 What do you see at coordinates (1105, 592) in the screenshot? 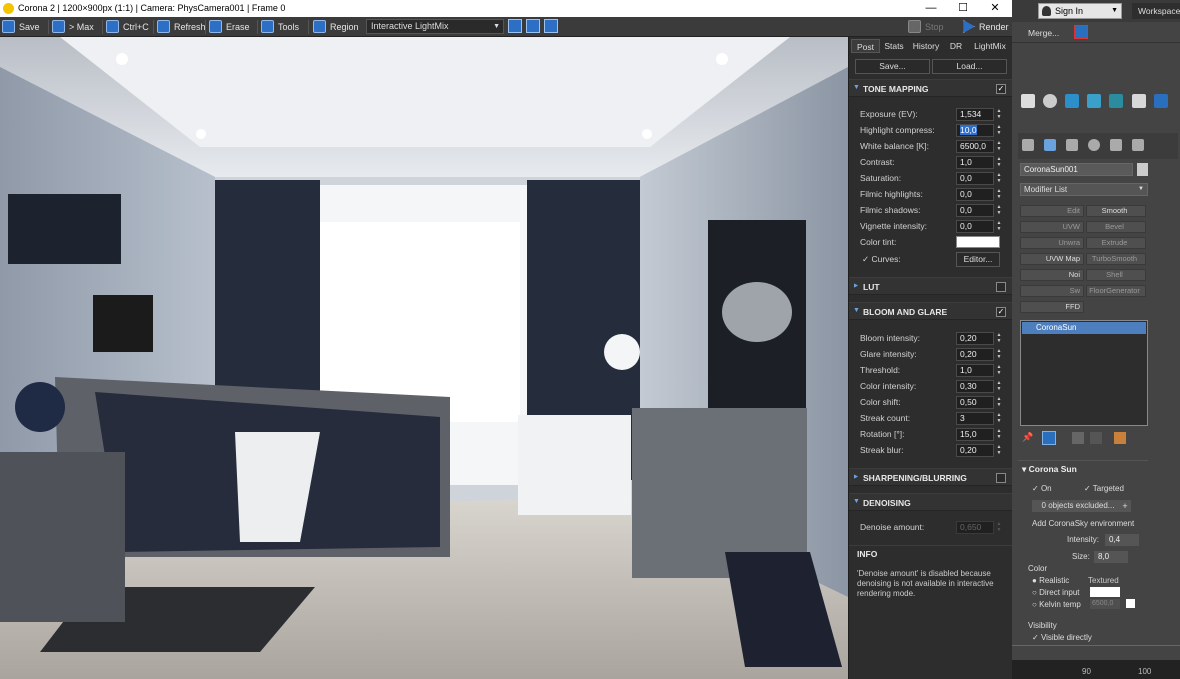
I see `direct-color-swatch` at bounding box center [1105, 592].